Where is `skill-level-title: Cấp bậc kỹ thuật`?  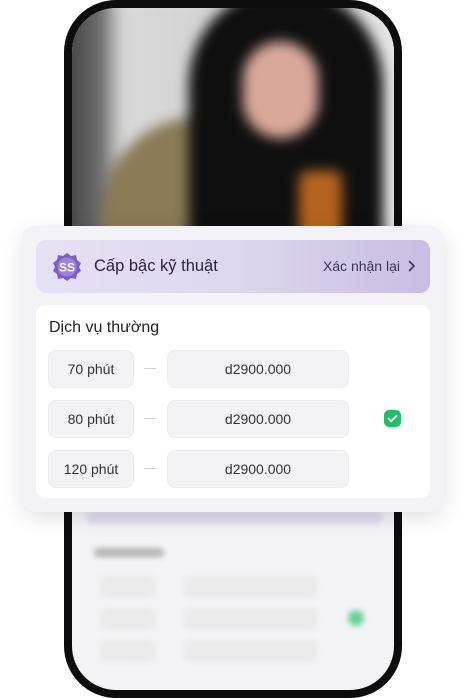
skill-level-title: Cấp bậc kỹ thuật is located at coordinates (156, 266).